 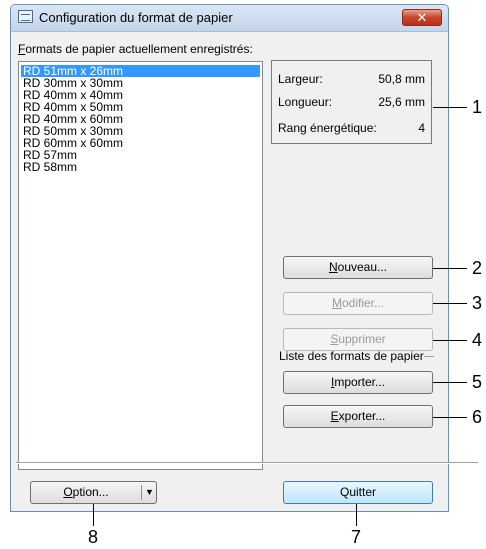 What do you see at coordinates (93, 537) in the screenshot?
I see `callout-number: 8` at bounding box center [93, 537].